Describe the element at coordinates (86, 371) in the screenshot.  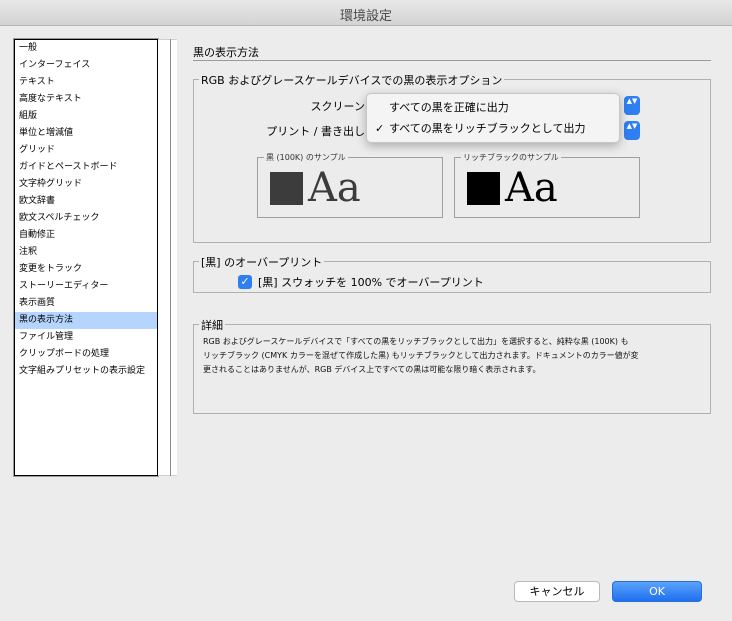
I see `sidebar-item-mojikumi-display: 文字組みプリセットの表示設定` at that location.